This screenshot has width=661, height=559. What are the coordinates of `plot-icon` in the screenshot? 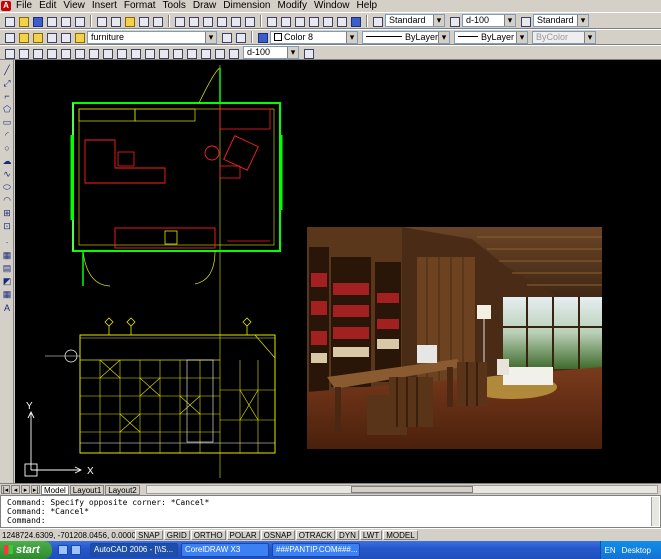 It's located at (51, 21).